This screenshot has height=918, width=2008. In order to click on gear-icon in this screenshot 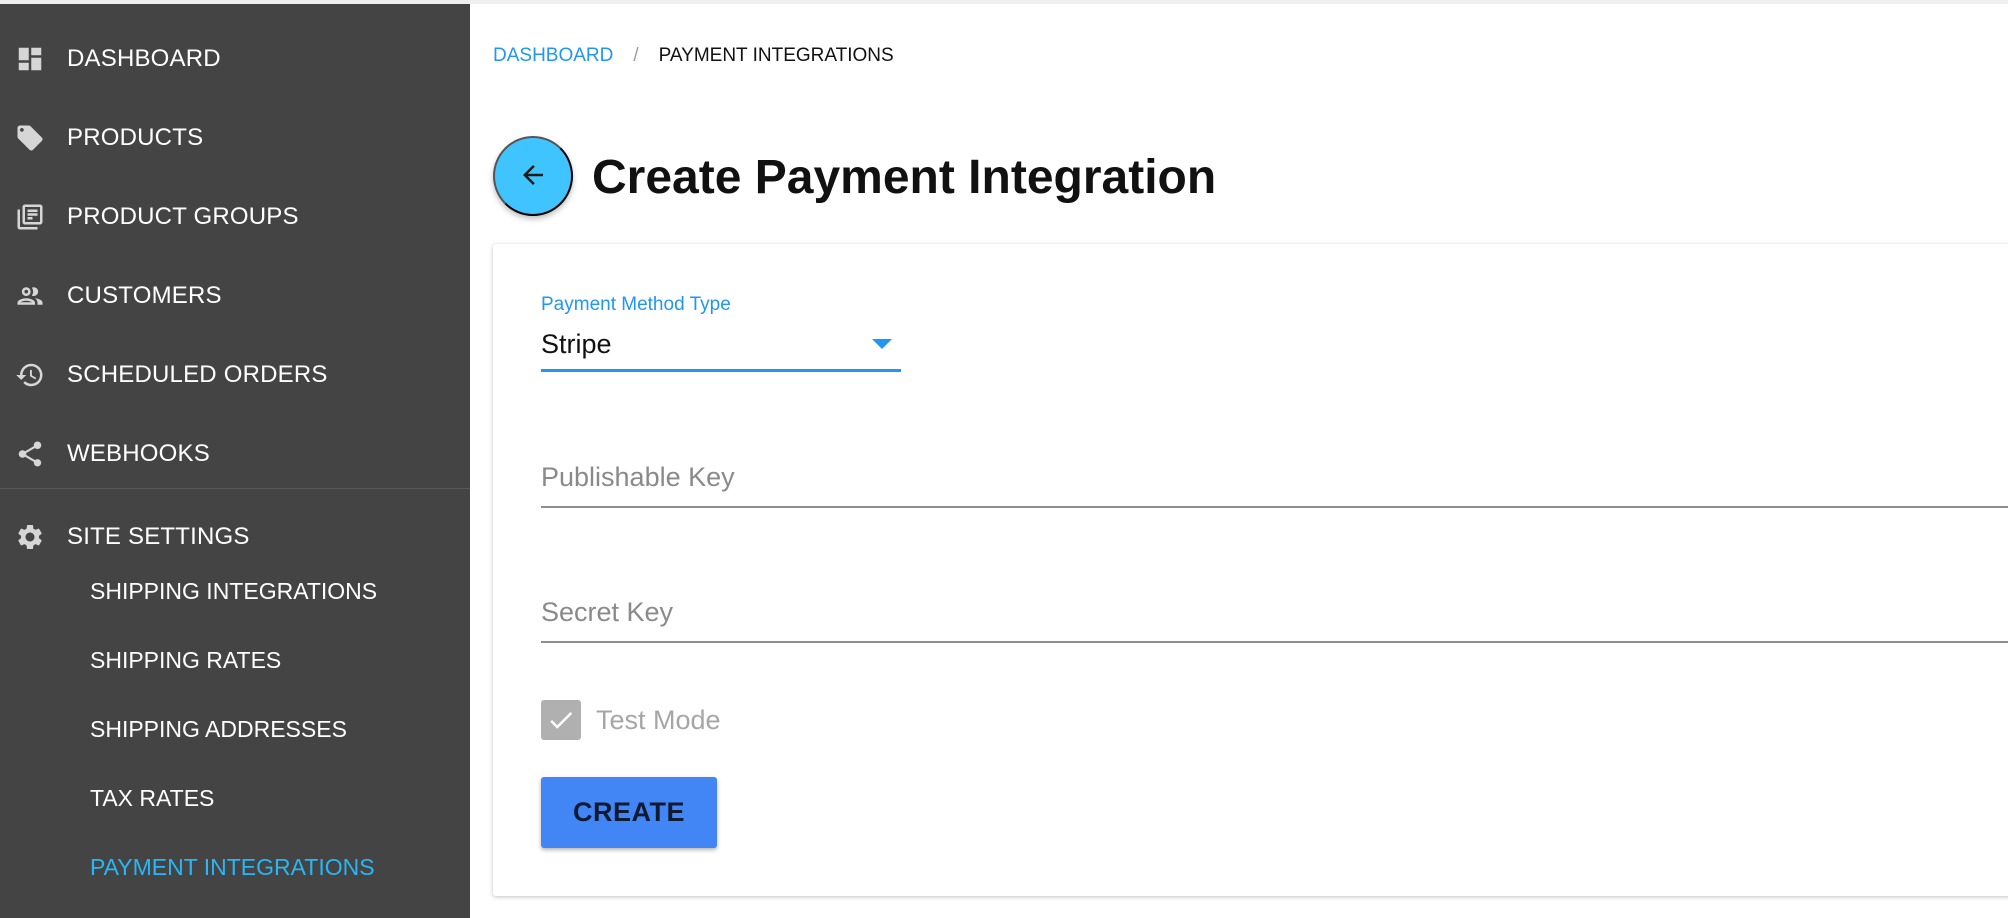, I will do `click(30, 537)`.